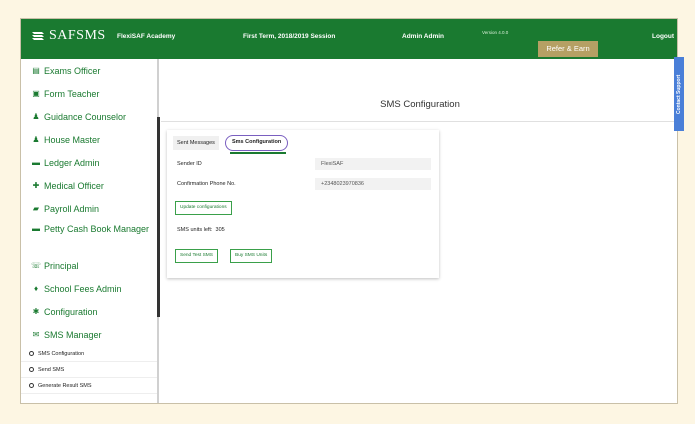 This screenshot has width=695, height=424. I want to click on sidebar-item-configuration: ✱ Configuration, so click(89, 311).